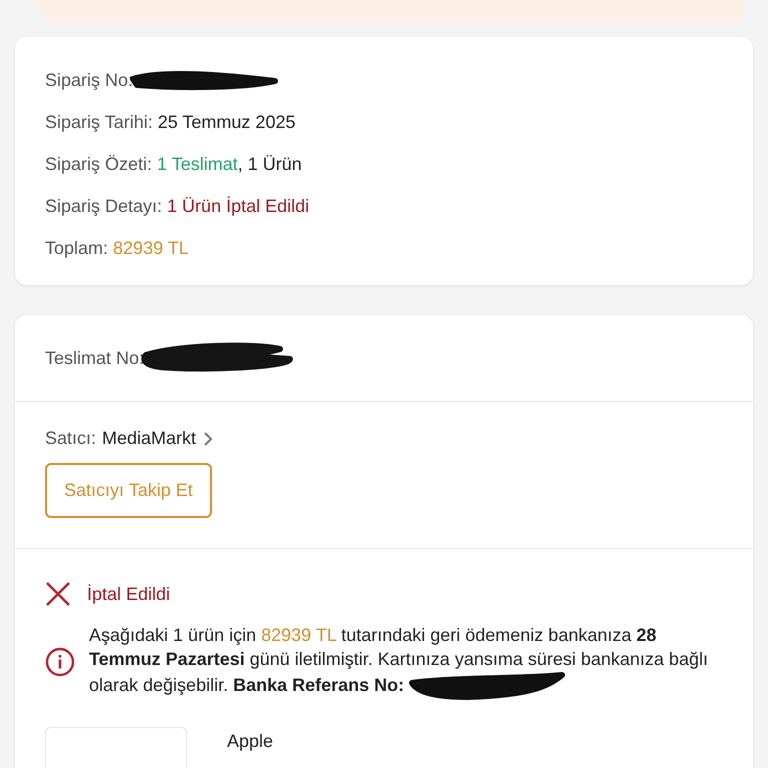 This screenshot has width=768, height=768. What do you see at coordinates (229, 164) in the screenshot?
I see `field-value: 1 Teslimat, 1 Ürün` at bounding box center [229, 164].